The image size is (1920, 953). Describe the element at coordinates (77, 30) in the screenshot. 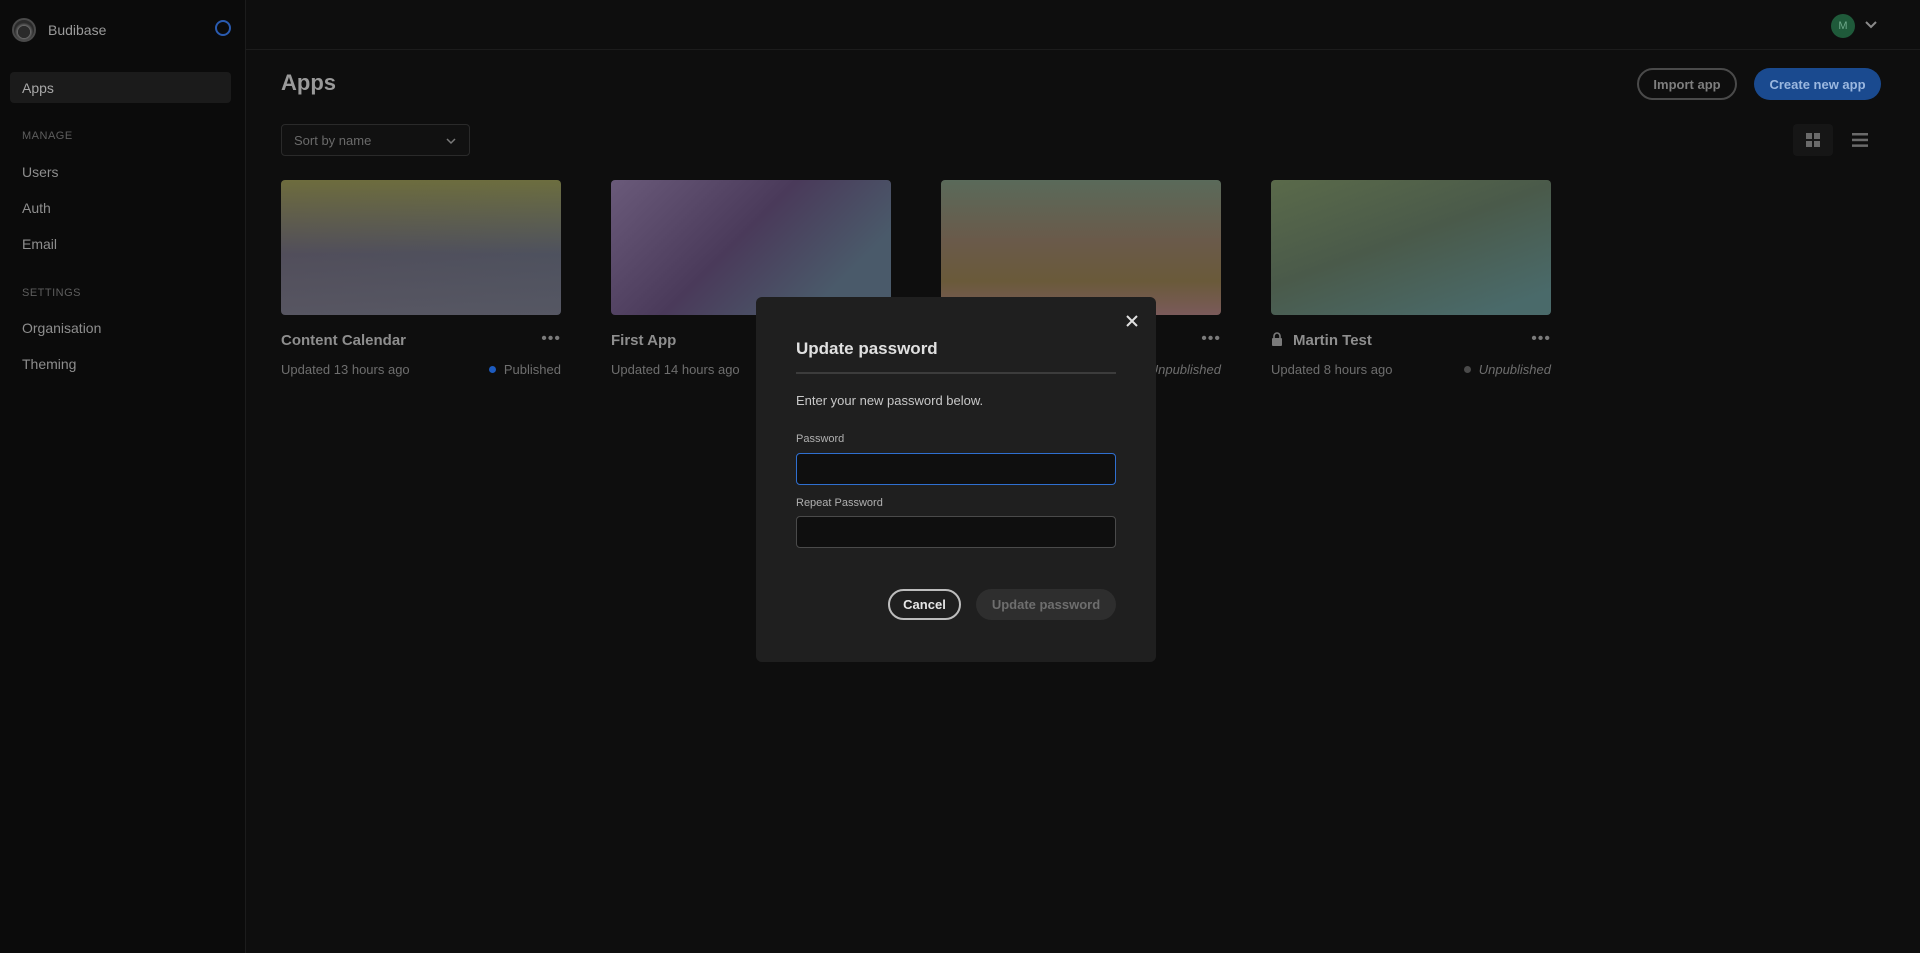

I see `brand-name: Budibase` at that location.